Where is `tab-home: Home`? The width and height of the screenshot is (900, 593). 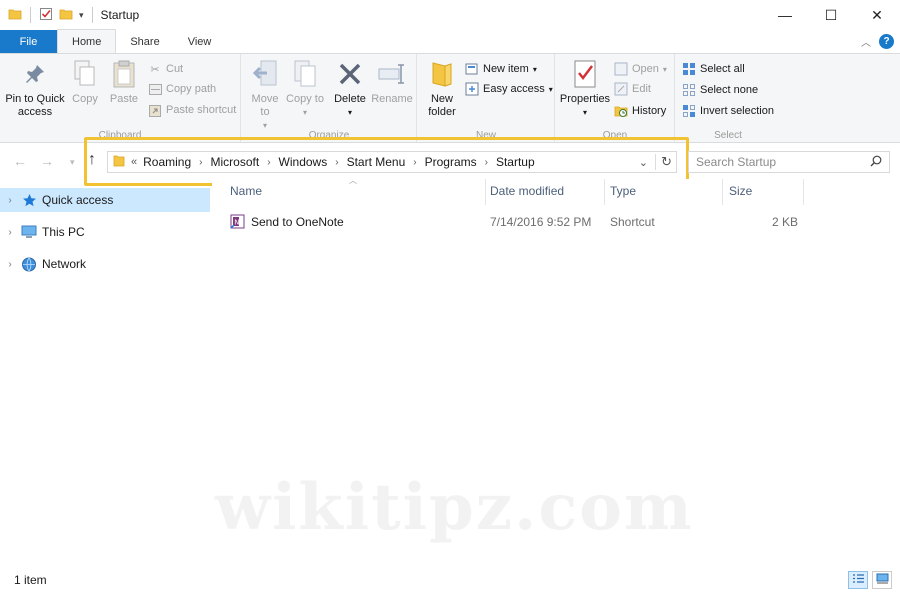
tab-home: Home is located at coordinates (87, 41).